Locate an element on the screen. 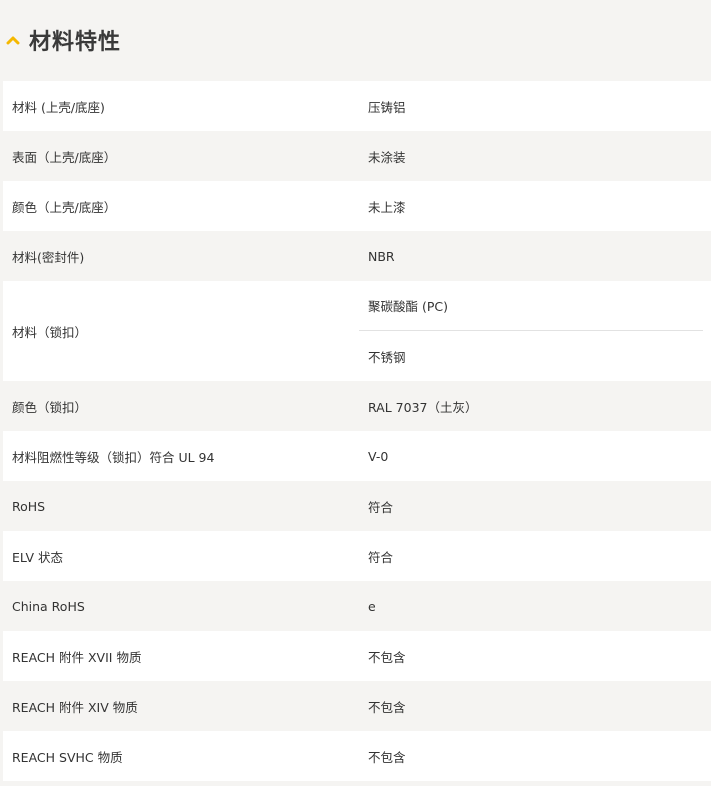  property-value: V-0 is located at coordinates (378, 456).